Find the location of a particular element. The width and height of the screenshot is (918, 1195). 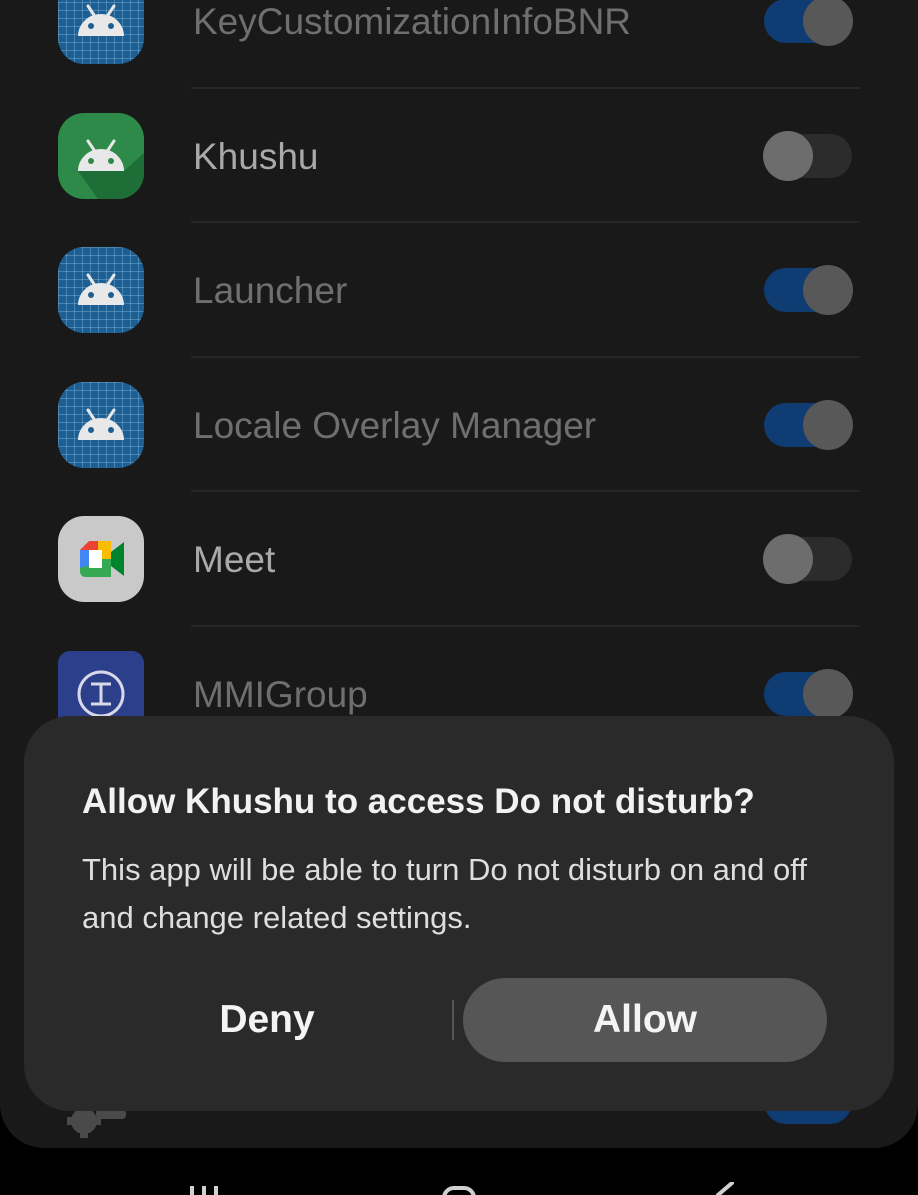

app-name: Khushu is located at coordinates (256, 156).